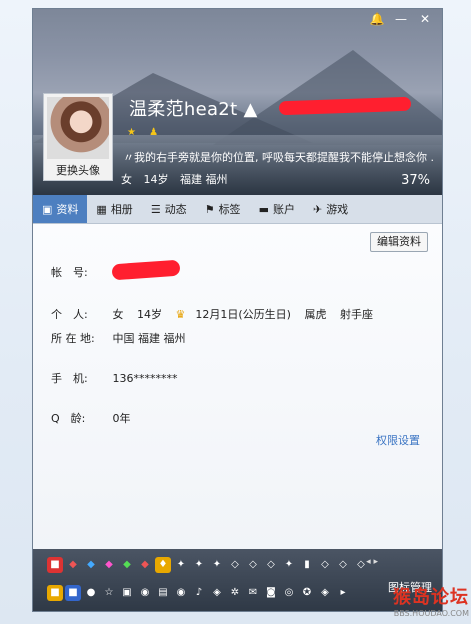  Describe the element at coordinates (243, 314) in the screenshot. I see `personal-birthday: 12月1日(公历生日)` at that location.